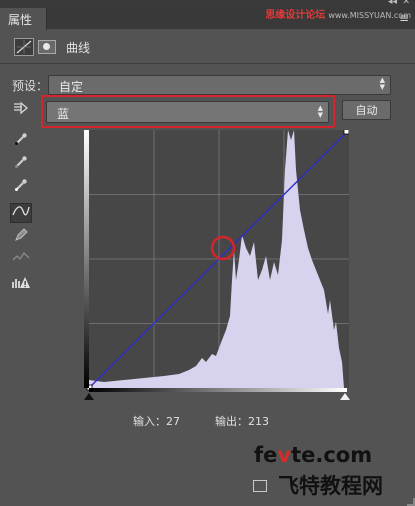 Image resolution: width=415 pixels, height=506 pixels. What do you see at coordinates (207, 63) in the screenshot?
I see `divider` at bounding box center [207, 63].